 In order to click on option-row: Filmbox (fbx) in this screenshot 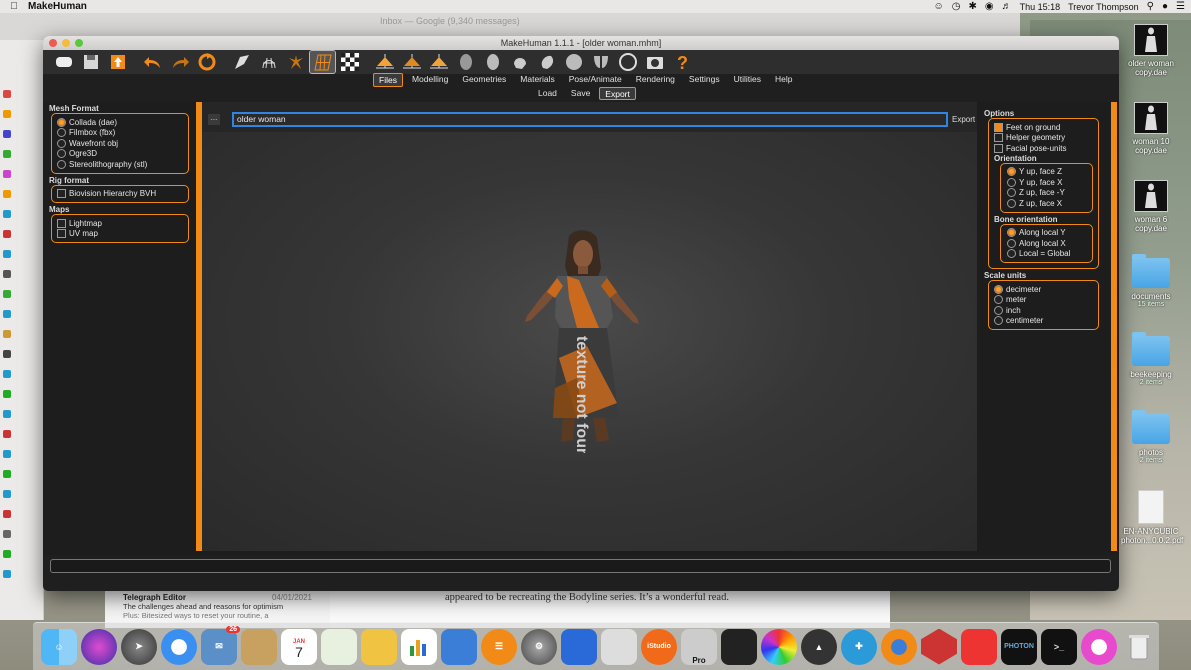, I will do `click(120, 133)`.